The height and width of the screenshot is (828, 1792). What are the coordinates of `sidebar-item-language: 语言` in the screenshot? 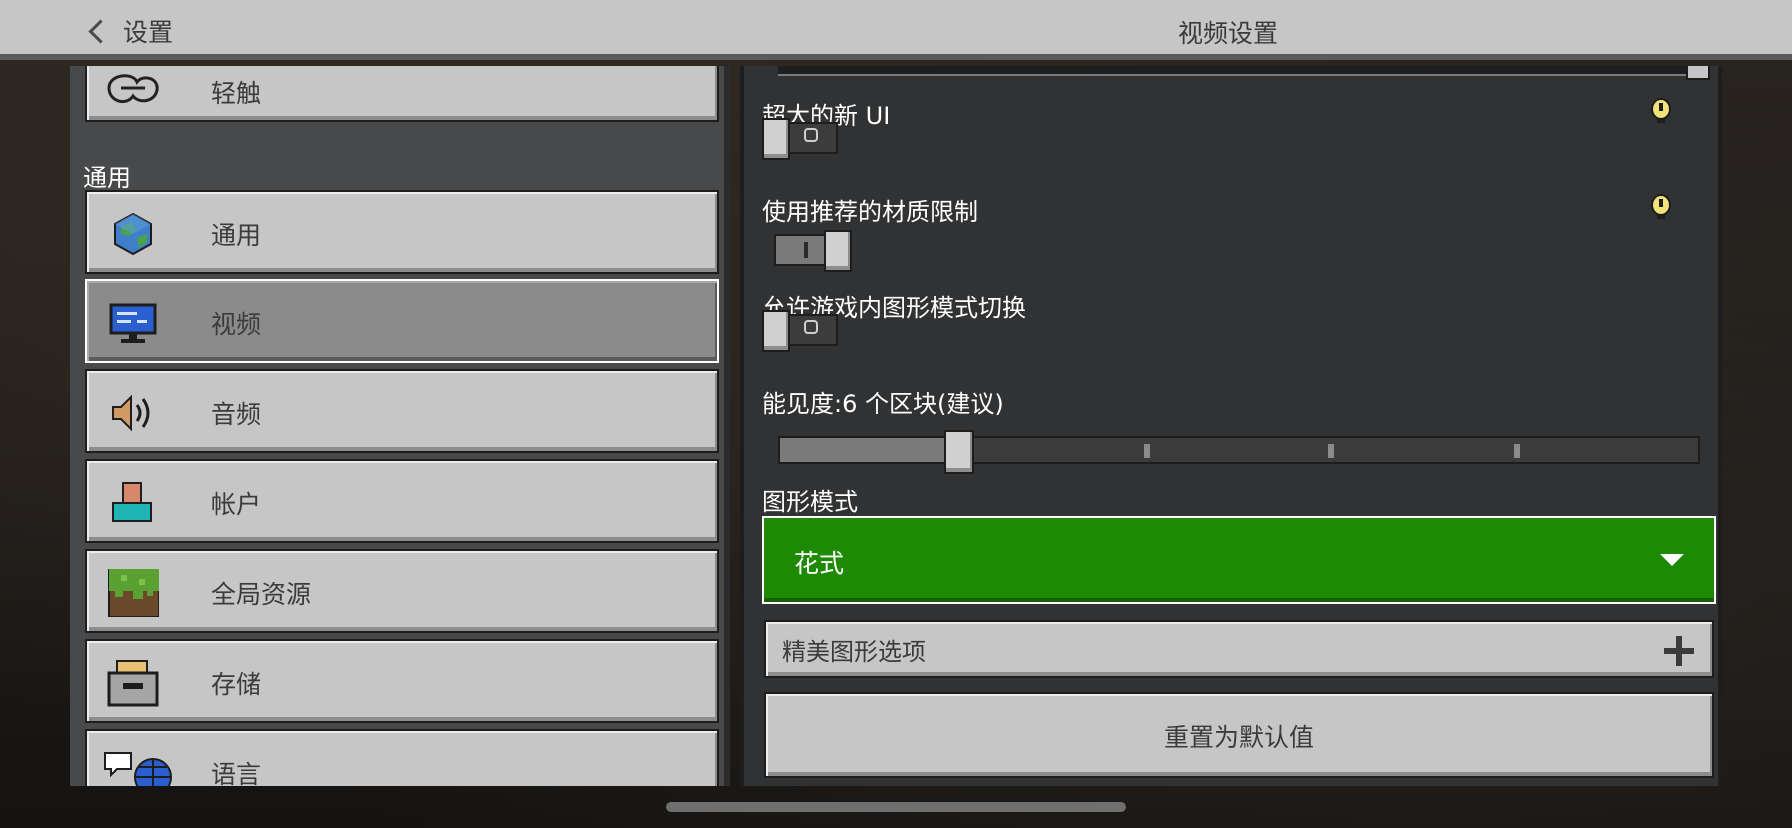 It's located at (402, 757).